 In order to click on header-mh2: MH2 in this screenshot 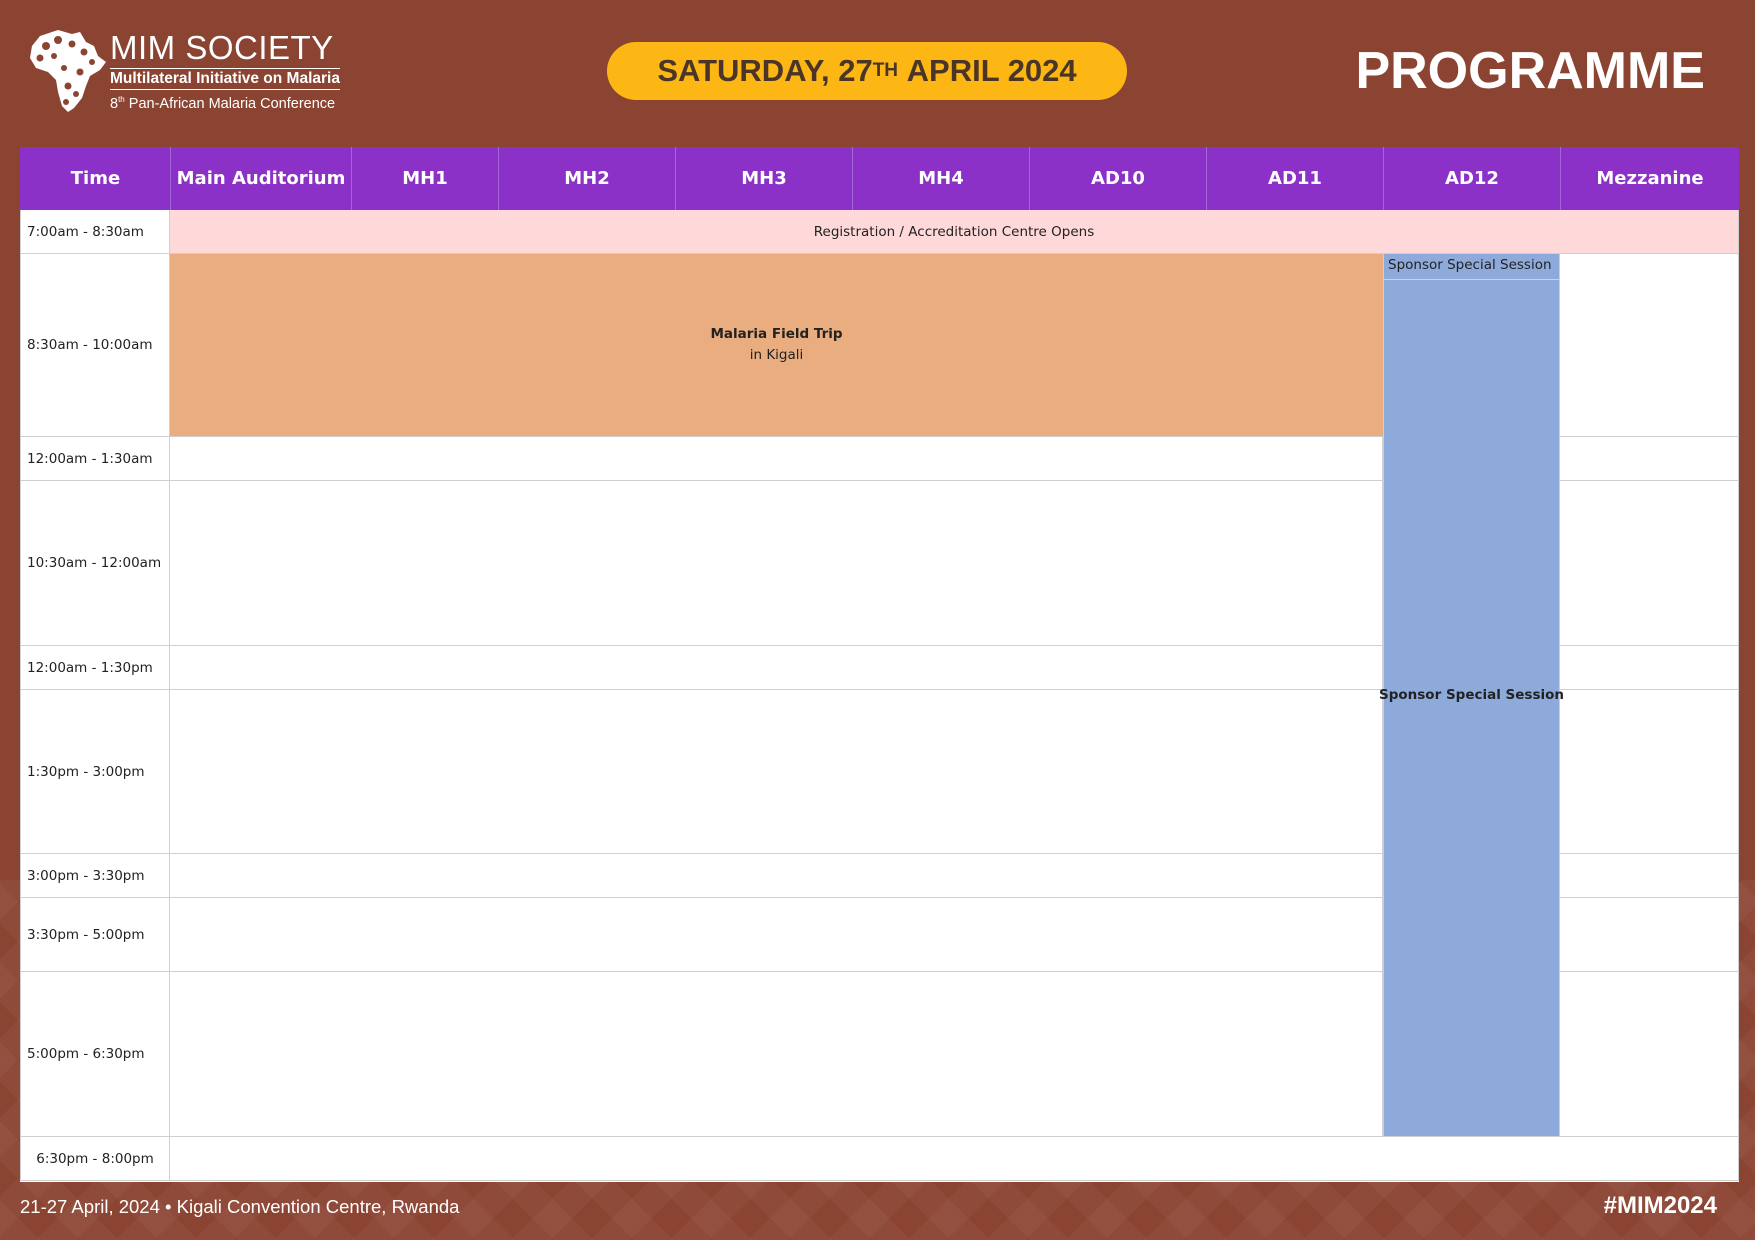, I will do `click(586, 178)`.